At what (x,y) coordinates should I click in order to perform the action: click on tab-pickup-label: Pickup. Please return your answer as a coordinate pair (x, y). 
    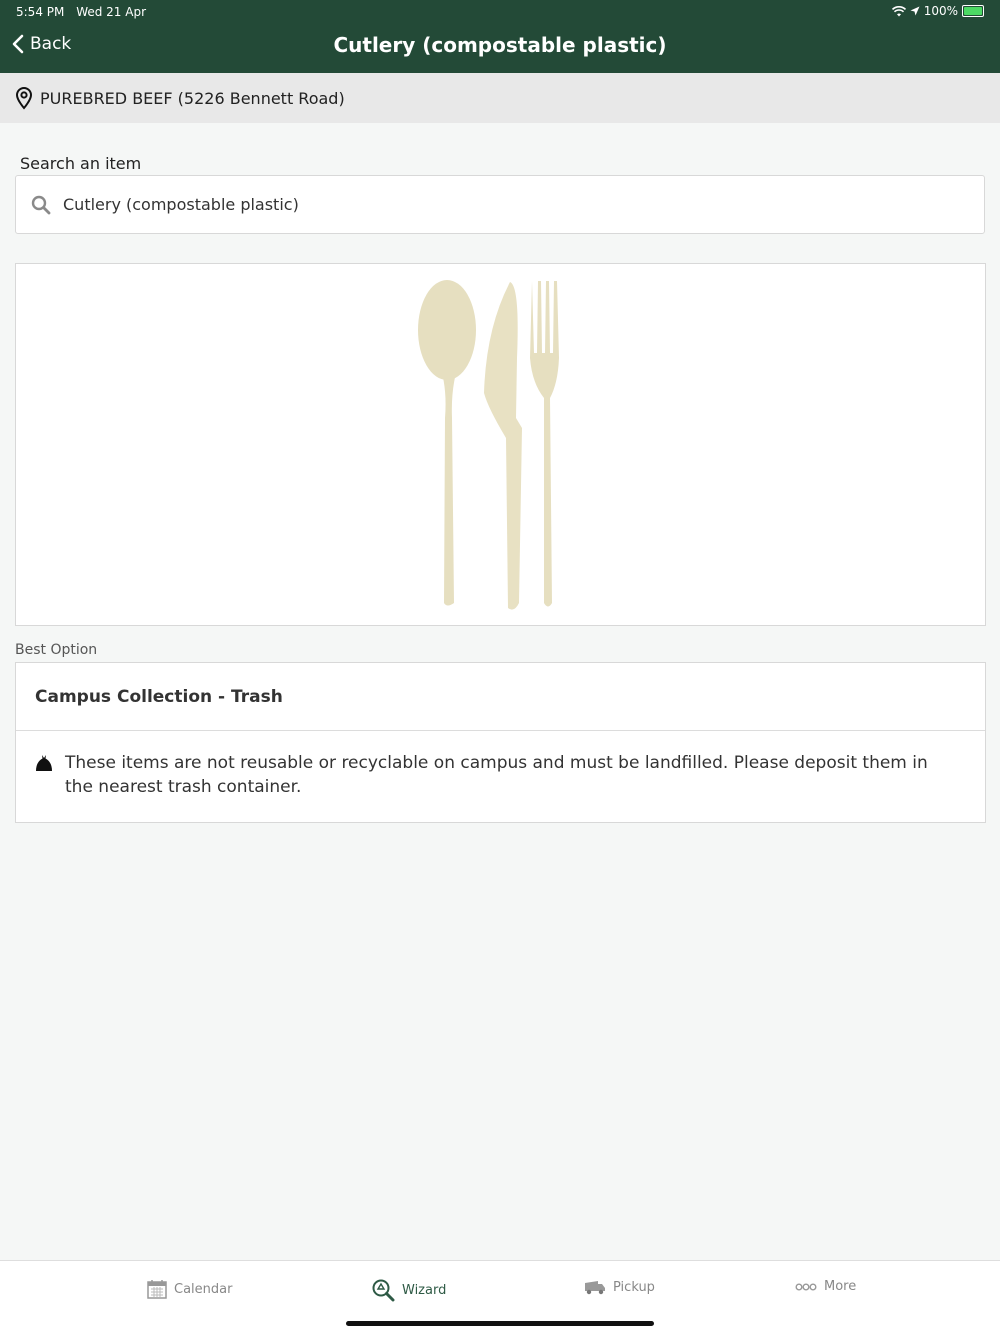
    Looking at the image, I should click on (634, 1287).